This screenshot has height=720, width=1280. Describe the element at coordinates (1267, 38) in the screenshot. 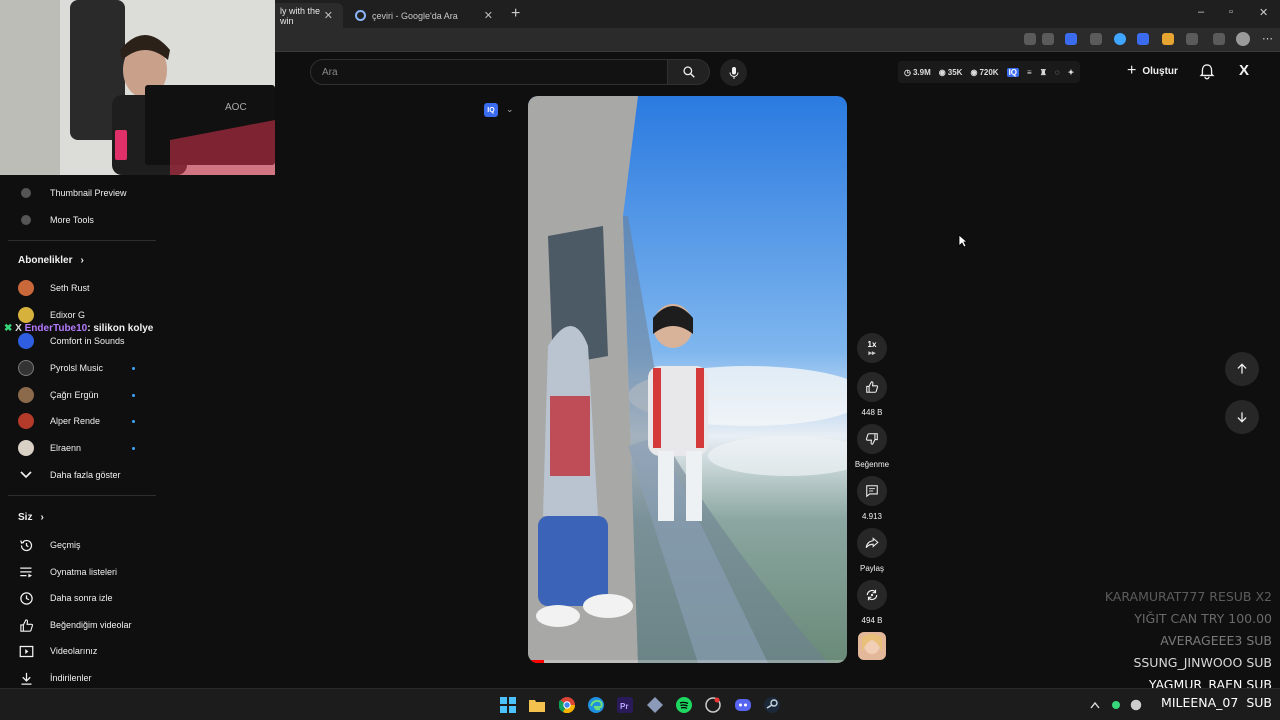

I see `more-menu-icon: ⋯` at that location.